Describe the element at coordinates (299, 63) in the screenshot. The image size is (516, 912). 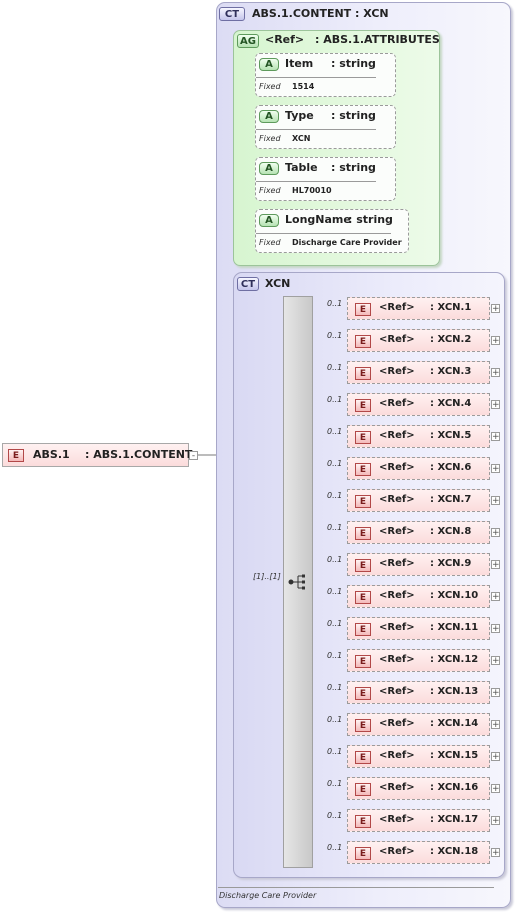
I see `attribute-name: Item` at that location.